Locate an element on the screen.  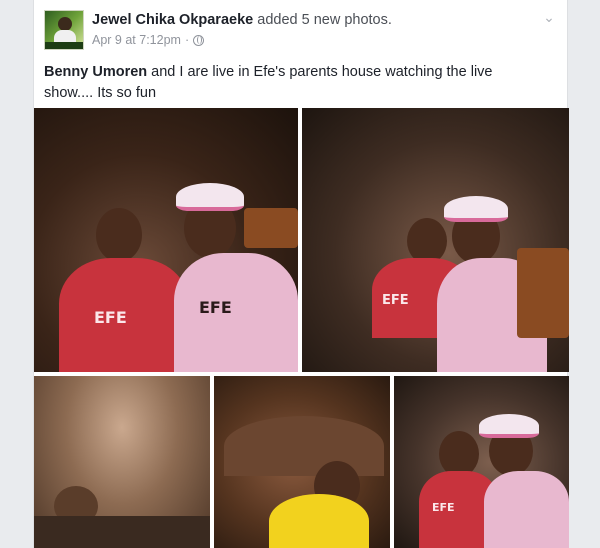
author-name-link: Jewel Chika Okparaeke is located at coordinates (172, 20).